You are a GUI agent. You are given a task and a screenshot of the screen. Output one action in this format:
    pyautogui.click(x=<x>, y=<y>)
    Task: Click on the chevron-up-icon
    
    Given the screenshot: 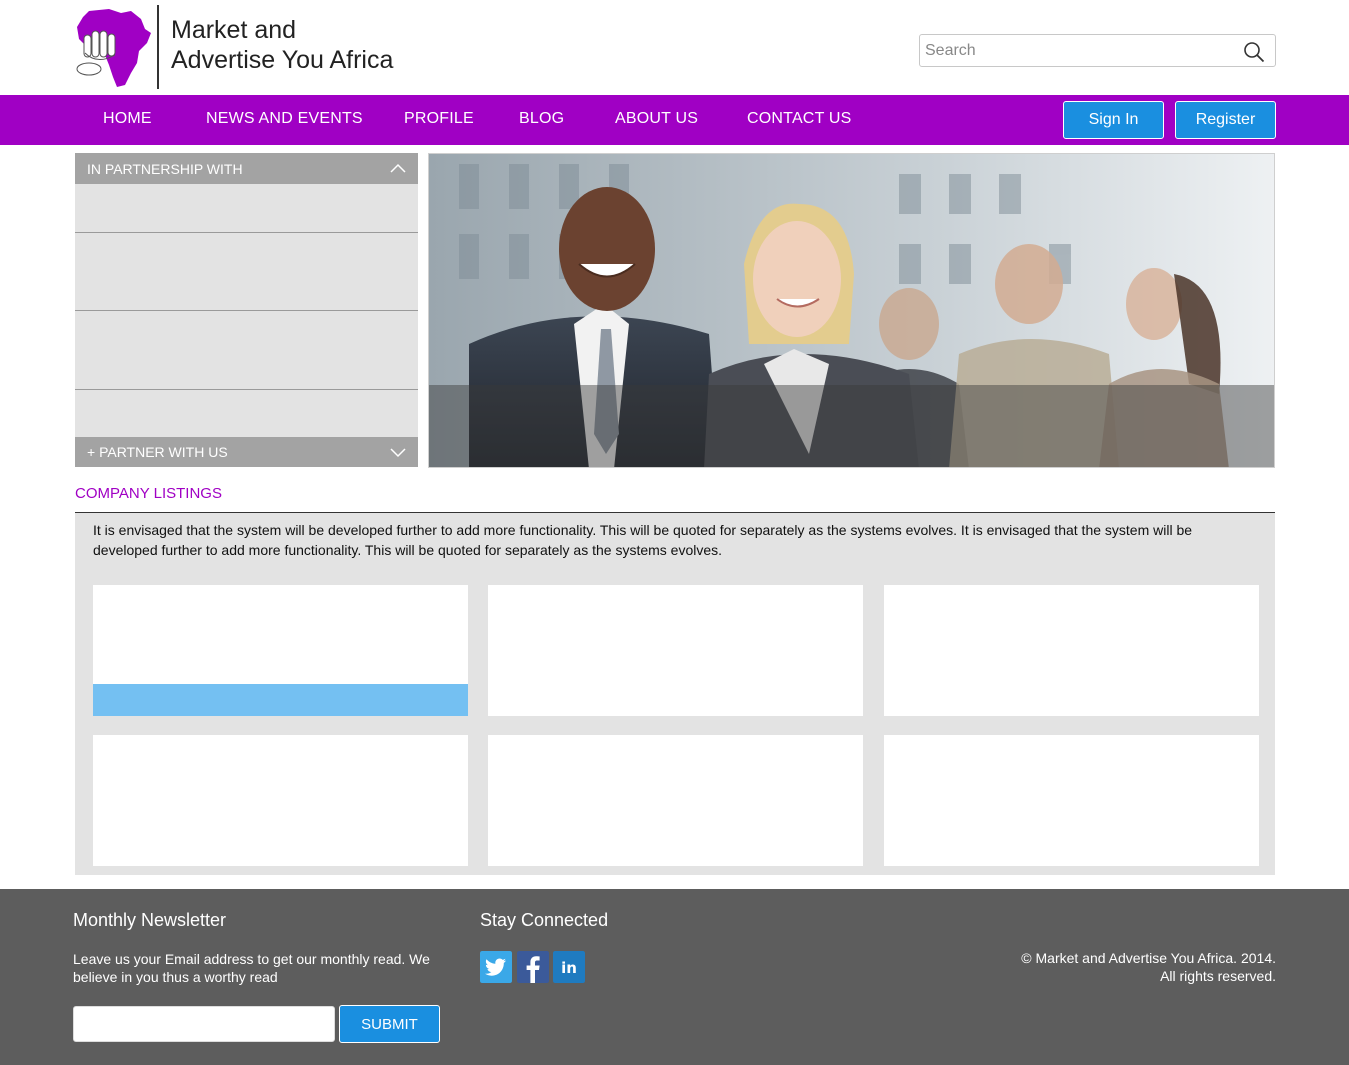 What is the action you would take?
    pyautogui.click(x=398, y=168)
    